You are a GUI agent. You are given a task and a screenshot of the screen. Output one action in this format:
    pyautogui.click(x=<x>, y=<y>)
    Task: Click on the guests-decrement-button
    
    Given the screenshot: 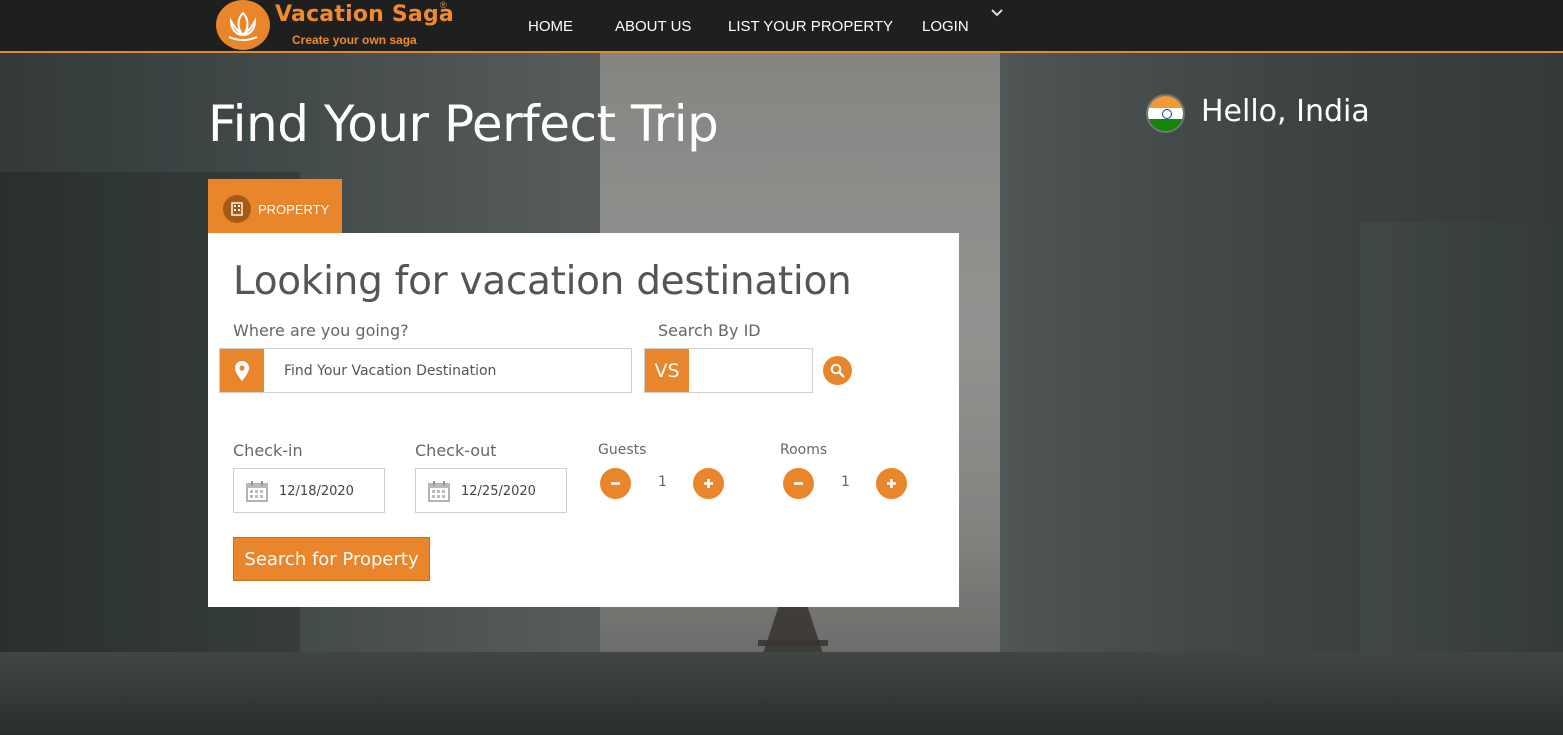 What is the action you would take?
    pyautogui.click(x=615, y=483)
    